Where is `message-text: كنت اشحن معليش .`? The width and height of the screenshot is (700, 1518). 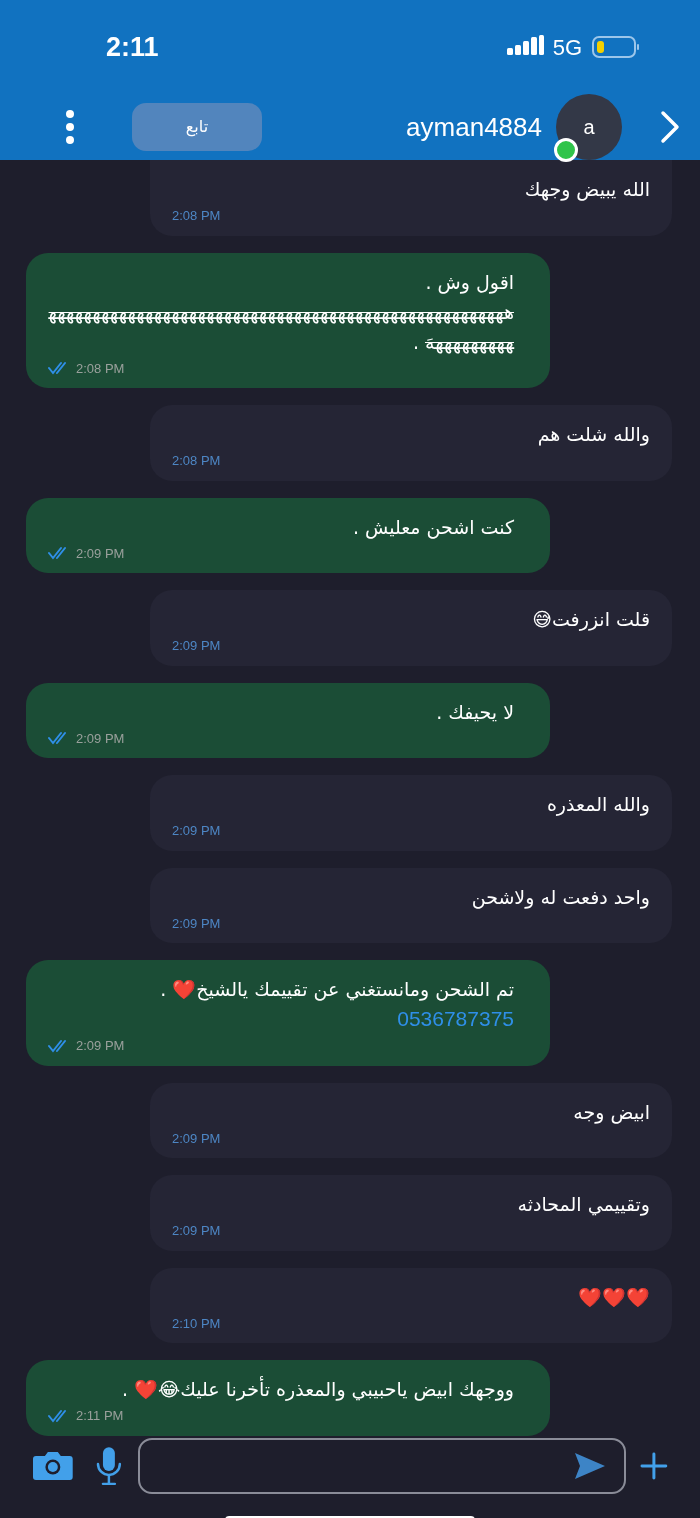 message-text: كنت اشحن معليش . is located at coordinates (433, 527).